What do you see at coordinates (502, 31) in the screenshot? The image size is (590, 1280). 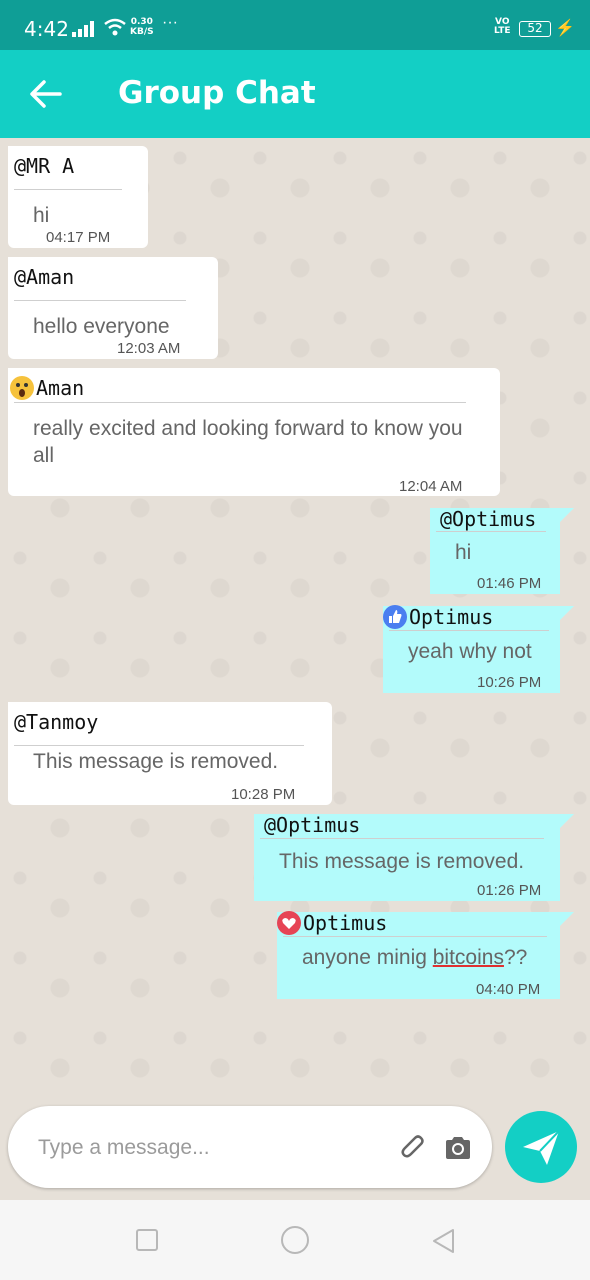 I see `volte-bottom: LTE` at bounding box center [502, 31].